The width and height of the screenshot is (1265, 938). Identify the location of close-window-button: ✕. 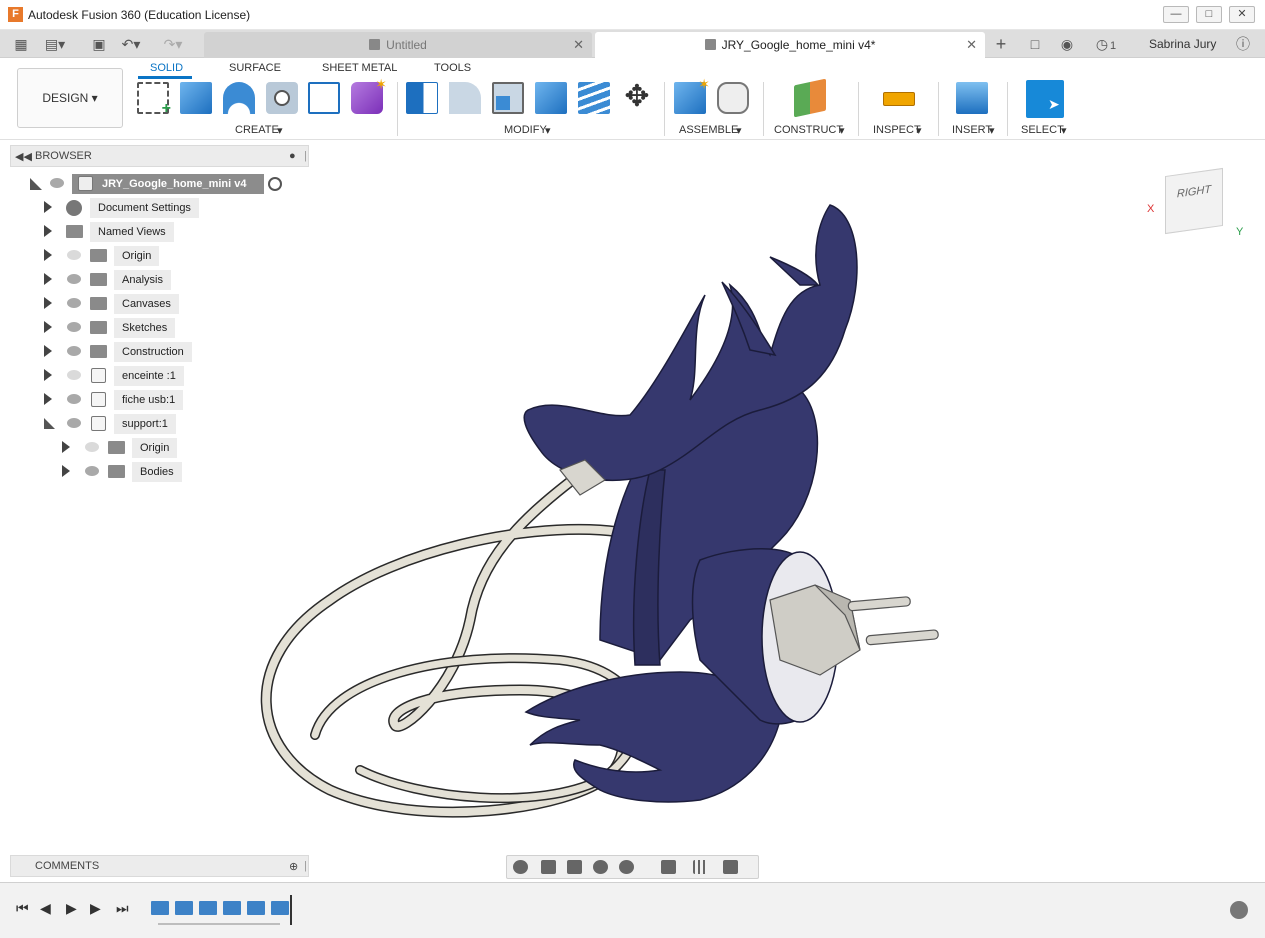
(1242, 14).